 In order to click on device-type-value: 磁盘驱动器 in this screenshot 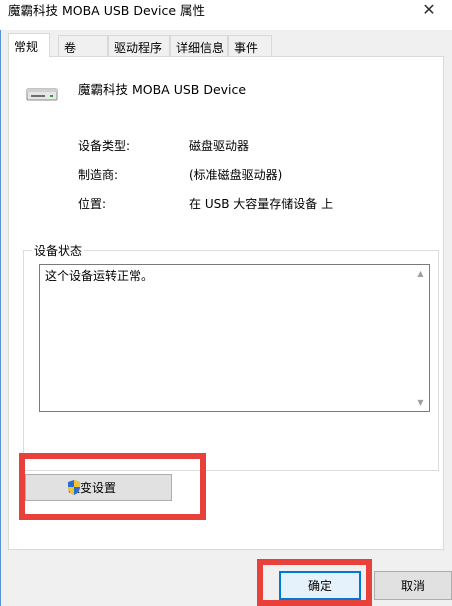, I will do `click(219, 146)`.